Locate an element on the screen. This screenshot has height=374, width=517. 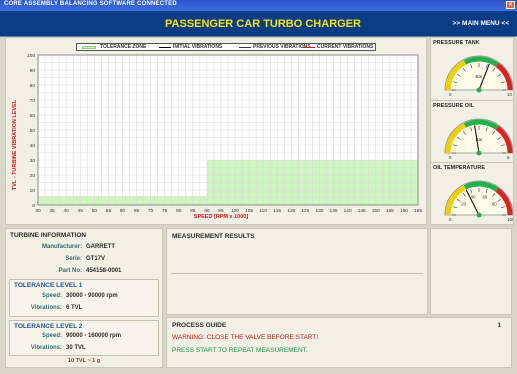
x-tick-label: 45 is located at coordinates (81, 211).